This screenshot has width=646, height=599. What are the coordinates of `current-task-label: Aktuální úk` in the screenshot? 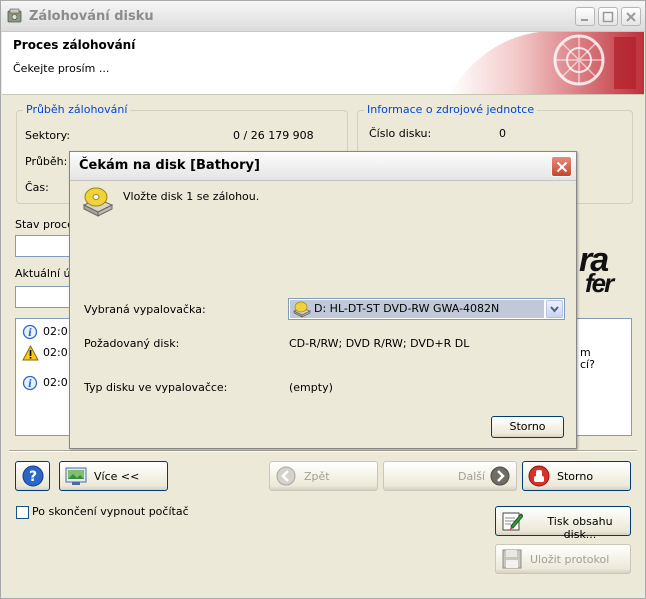 It's located at (46, 273).